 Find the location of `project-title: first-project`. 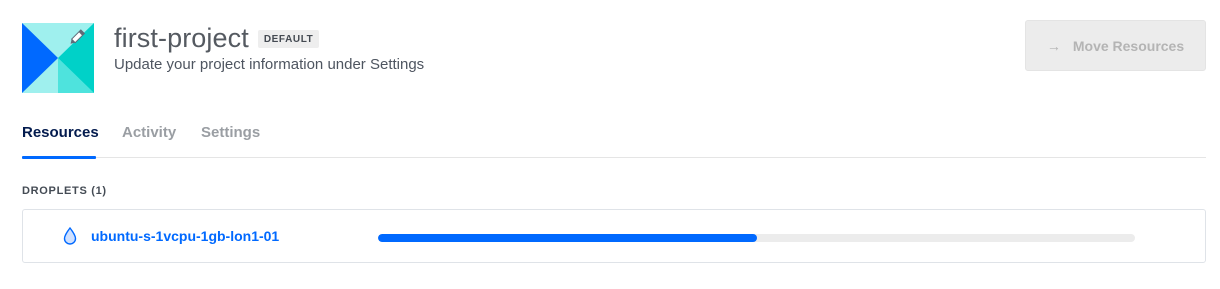

project-title: first-project is located at coordinates (181, 38).